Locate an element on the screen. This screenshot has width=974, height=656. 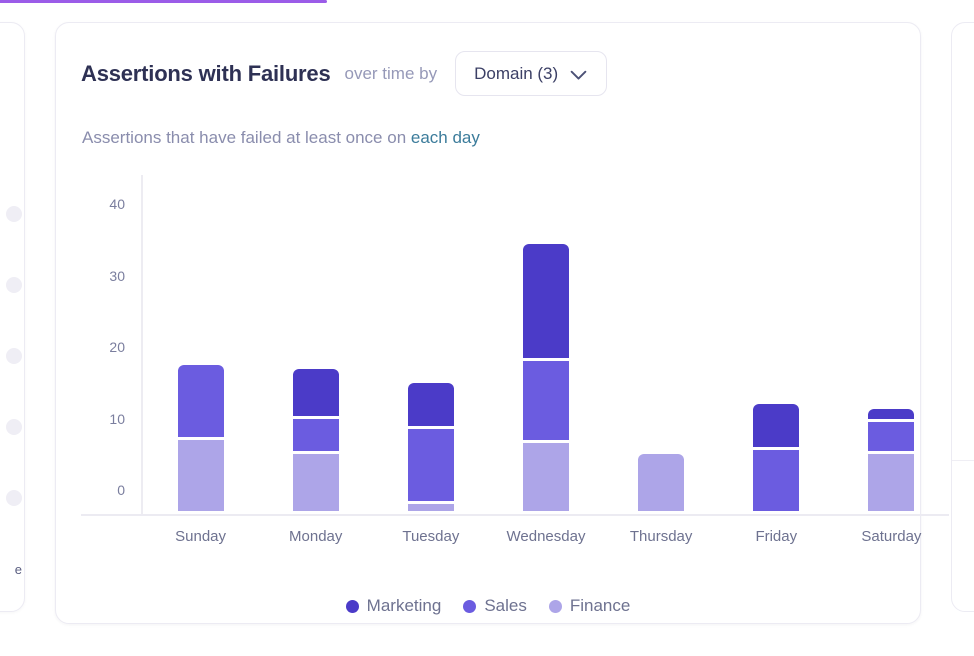
divider is located at coordinates (963, 460).